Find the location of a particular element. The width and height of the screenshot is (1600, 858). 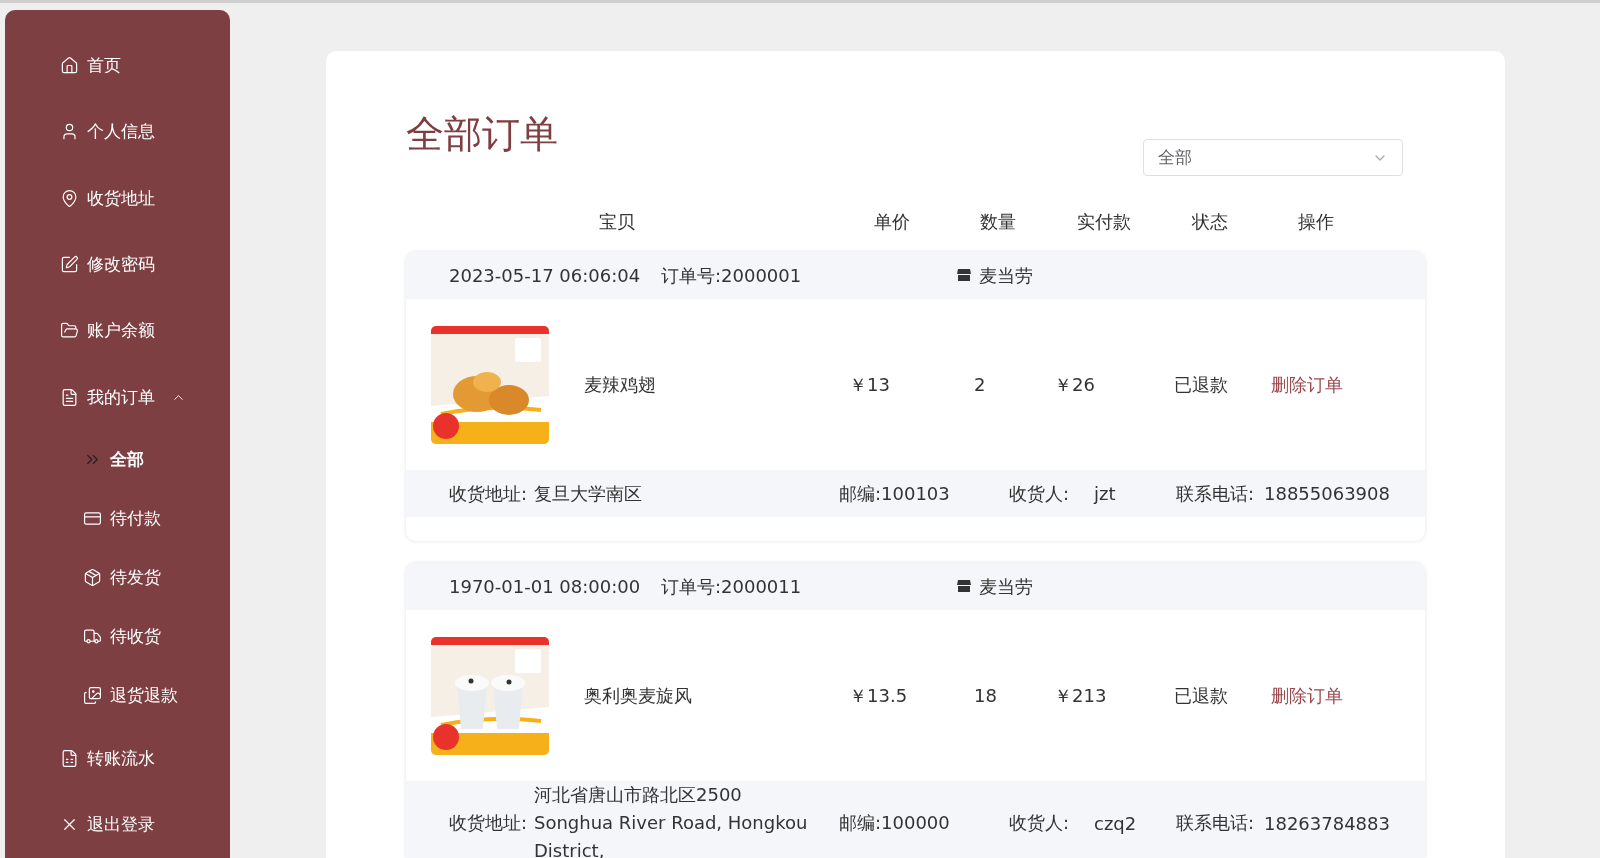

product-name: 奥利奥麦旋风 is located at coordinates (638, 695).